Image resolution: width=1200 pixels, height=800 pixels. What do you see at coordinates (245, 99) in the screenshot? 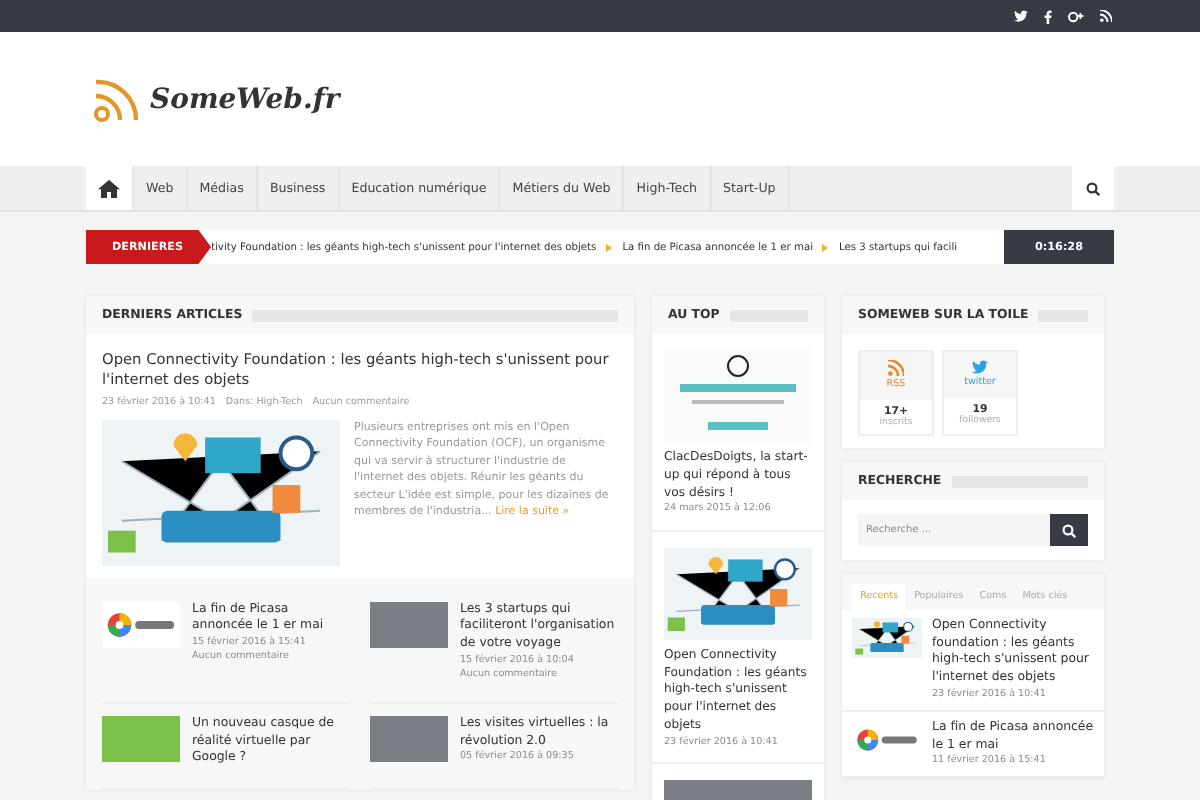
I see `site-logo-text: SomeWeb.fr` at bounding box center [245, 99].